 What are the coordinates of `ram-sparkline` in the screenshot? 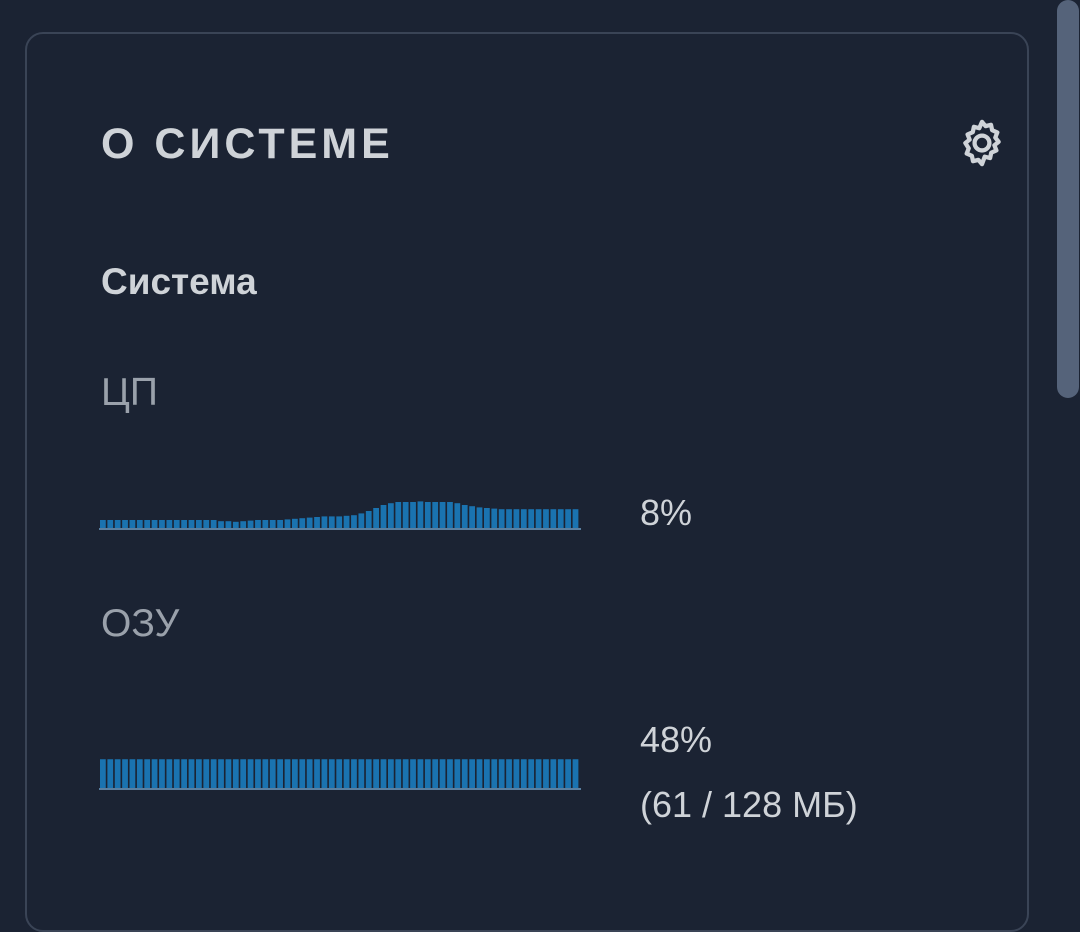 It's located at (340, 774).